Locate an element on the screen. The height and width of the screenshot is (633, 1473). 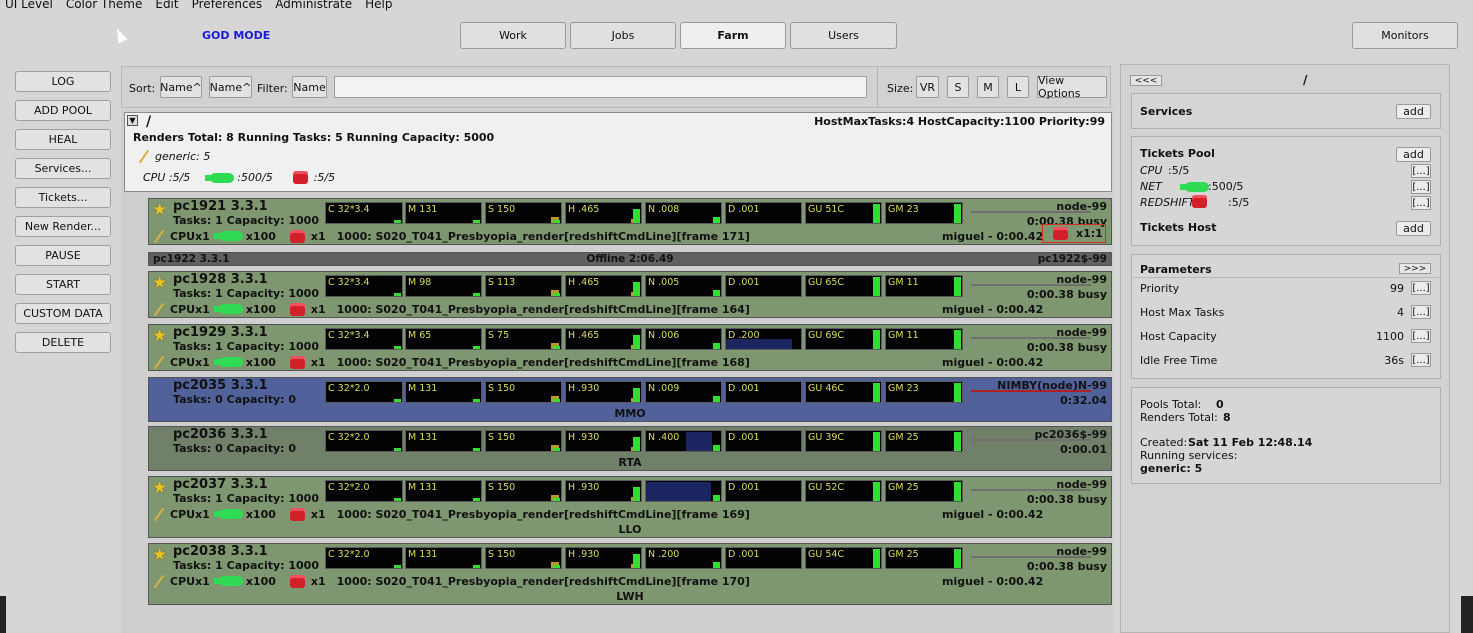
heal-button: HEAL is located at coordinates (63, 139).